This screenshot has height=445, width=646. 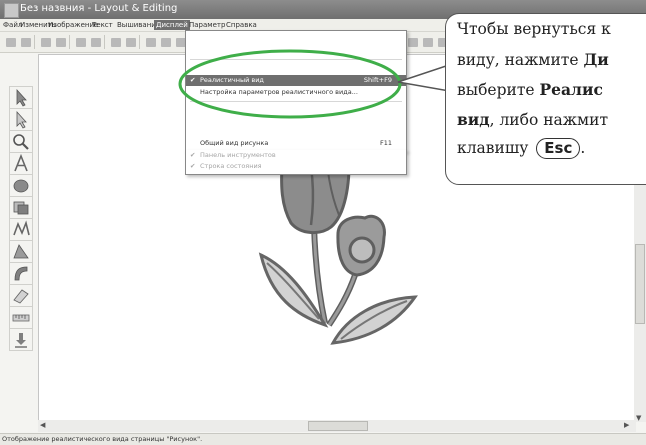 I want to click on eraser-icon, so click(x=21, y=295).